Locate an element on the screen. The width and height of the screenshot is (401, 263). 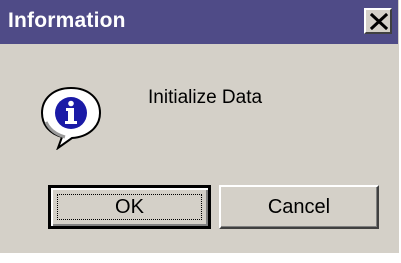
window-title: Information is located at coordinates (67, 20).